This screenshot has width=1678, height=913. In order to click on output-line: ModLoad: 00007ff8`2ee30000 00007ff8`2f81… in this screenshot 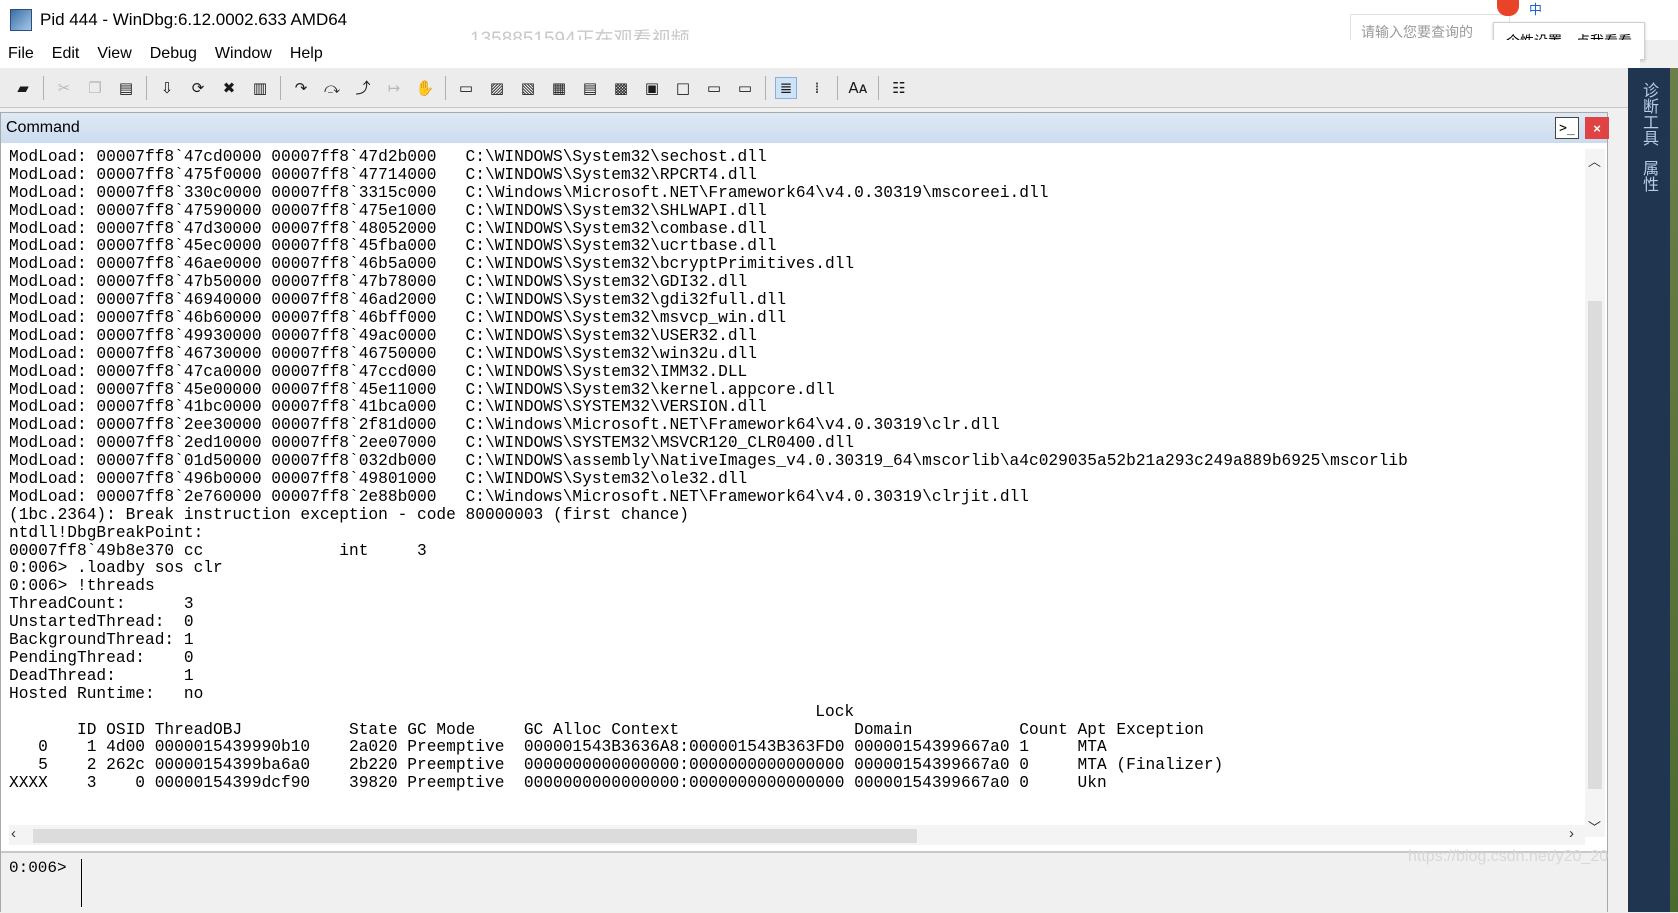, I will do `click(504, 425)`.